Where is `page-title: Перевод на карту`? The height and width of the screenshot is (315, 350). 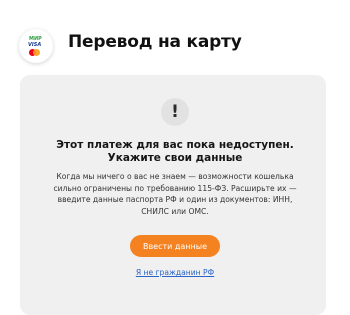
page-title: Перевод на карту is located at coordinates (155, 42).